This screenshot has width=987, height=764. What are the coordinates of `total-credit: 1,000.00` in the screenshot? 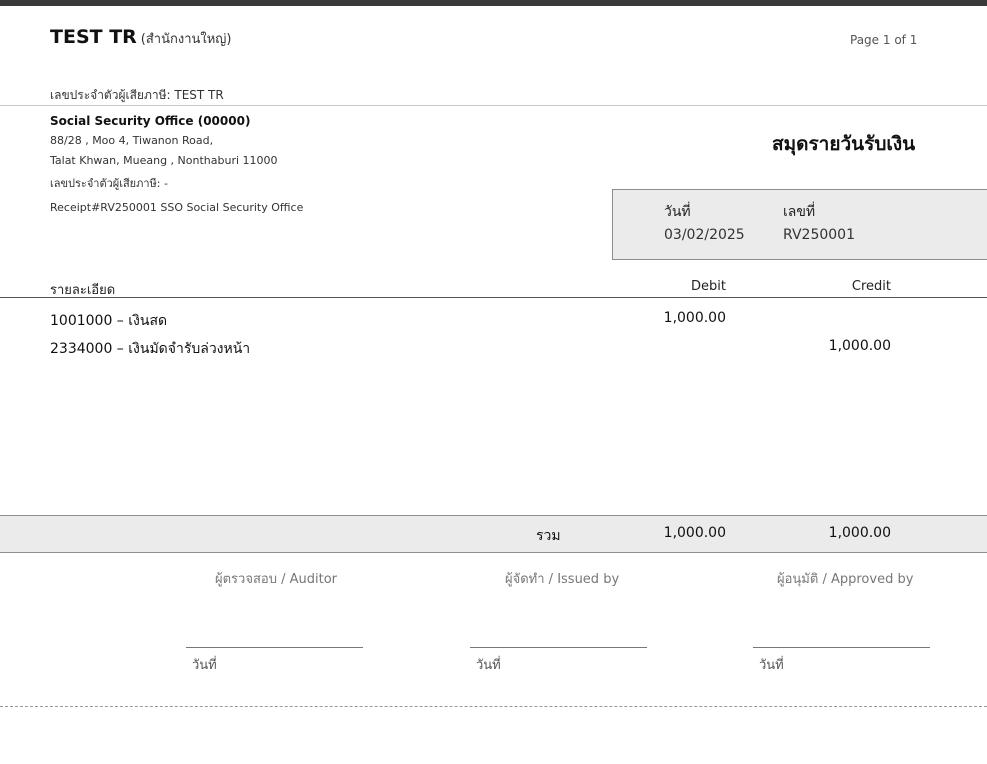 It's located at (859, 533).